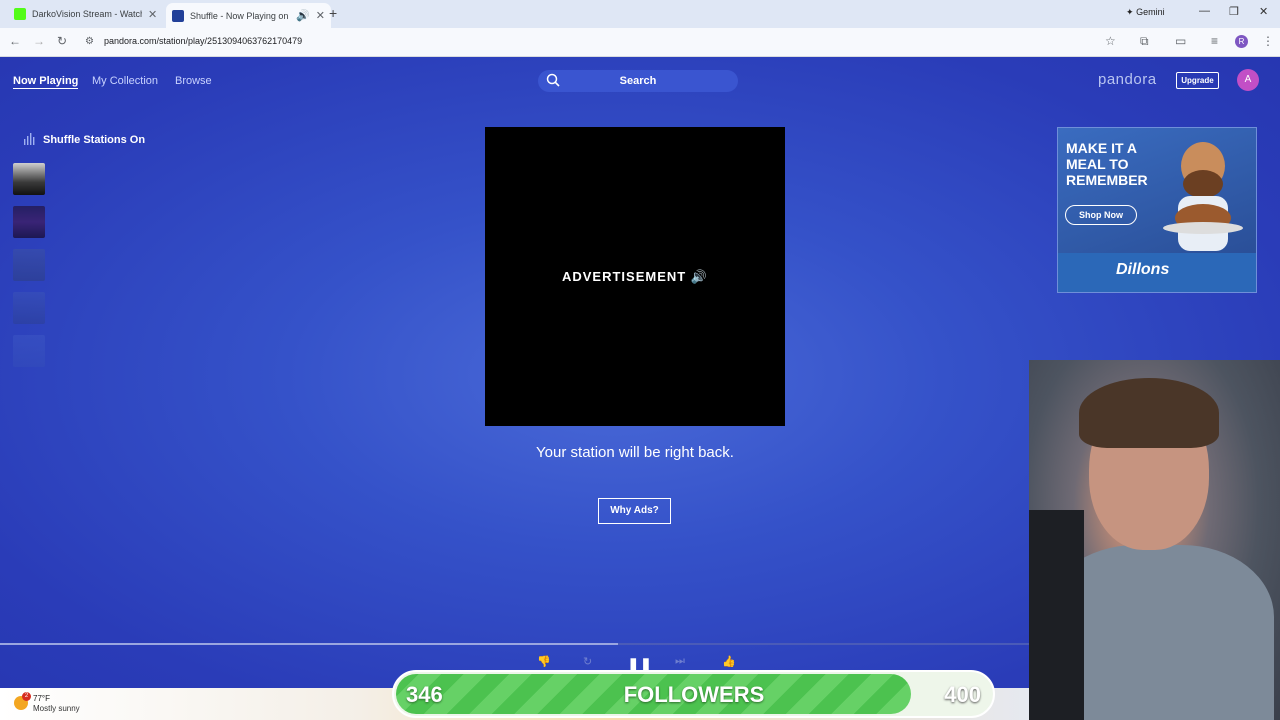  I want to click on banner-headline: MAKE IT A MEAL TO REMEMBER, so click(1107, 164).